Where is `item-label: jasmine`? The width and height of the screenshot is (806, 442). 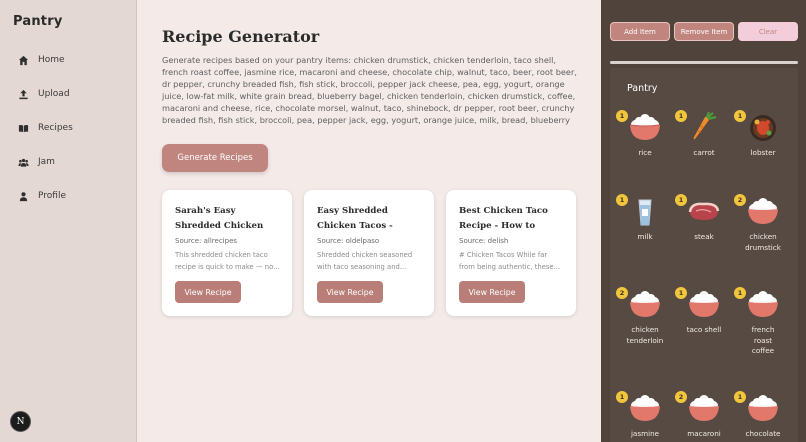
item-label: jasmine is located at coordinates (645, 433).